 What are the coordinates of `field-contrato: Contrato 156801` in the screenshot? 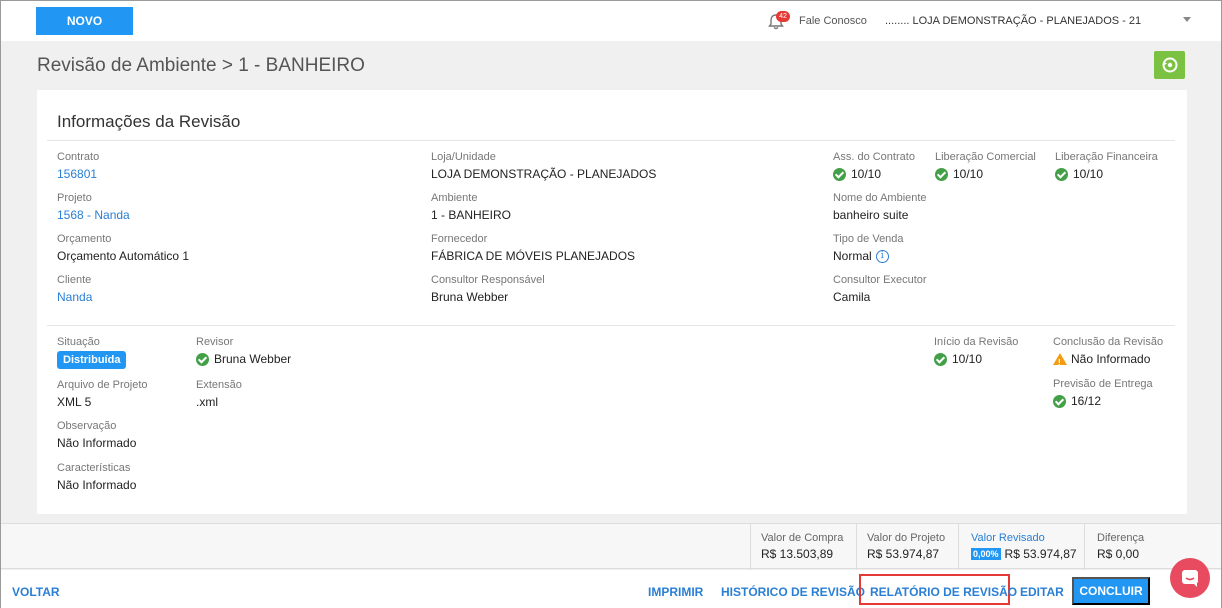 It's located at (78, 166).